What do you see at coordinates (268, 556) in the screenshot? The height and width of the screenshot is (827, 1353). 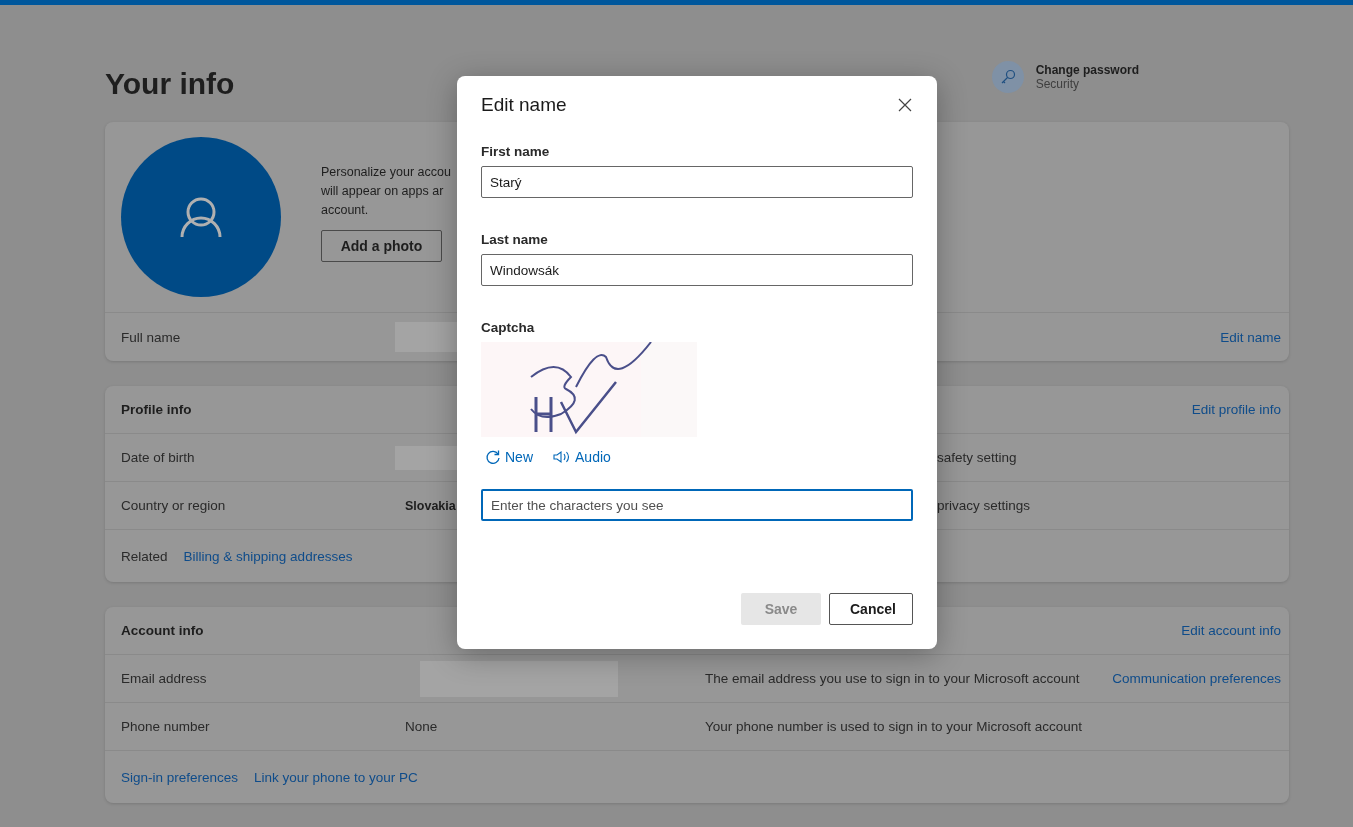 I see `related-link: Billing & shipping addresses` at bounding box center [268, 556].